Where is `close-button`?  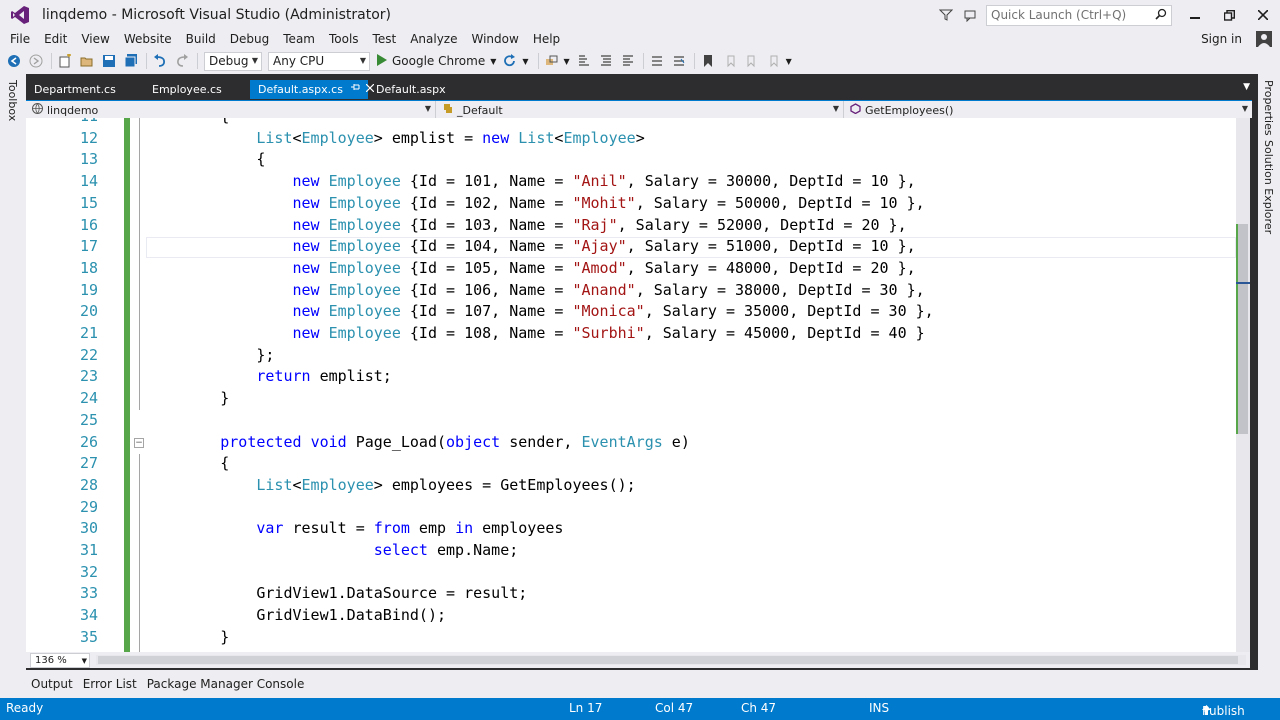 close-button is located at coordinates (1263, 15).